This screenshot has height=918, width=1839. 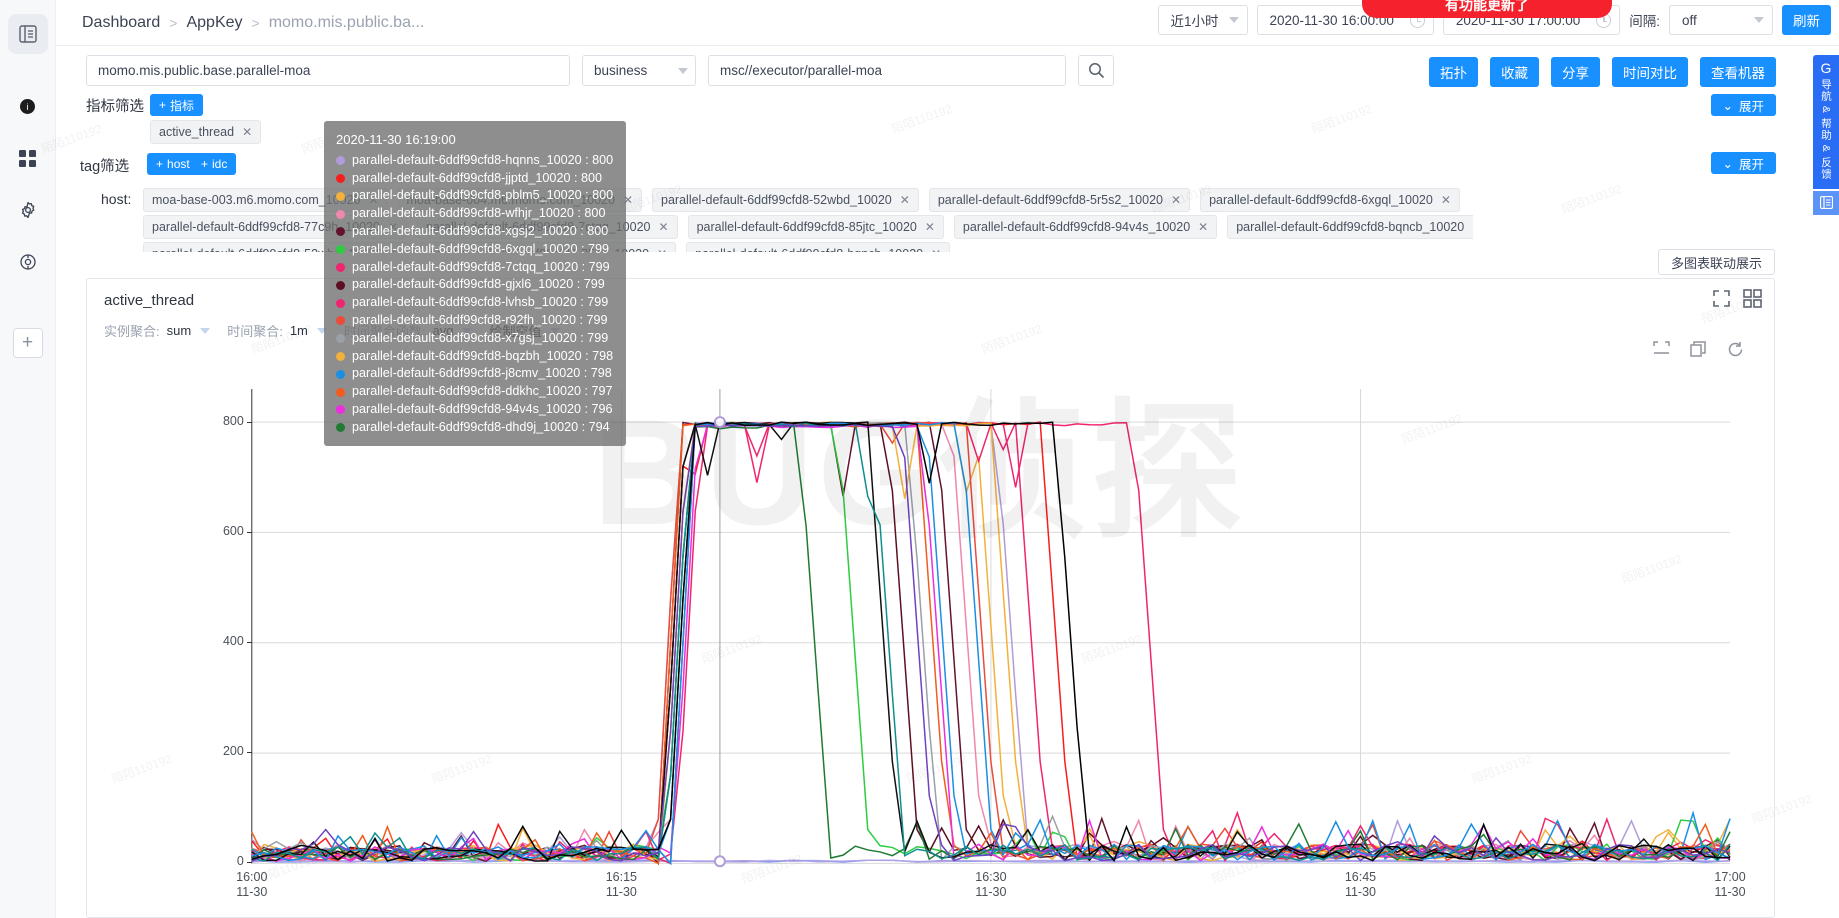 What do you see at coordinates (1721, 20) in the screenshot?
I see `interval-select: off` at bounding box center [1721, 20].